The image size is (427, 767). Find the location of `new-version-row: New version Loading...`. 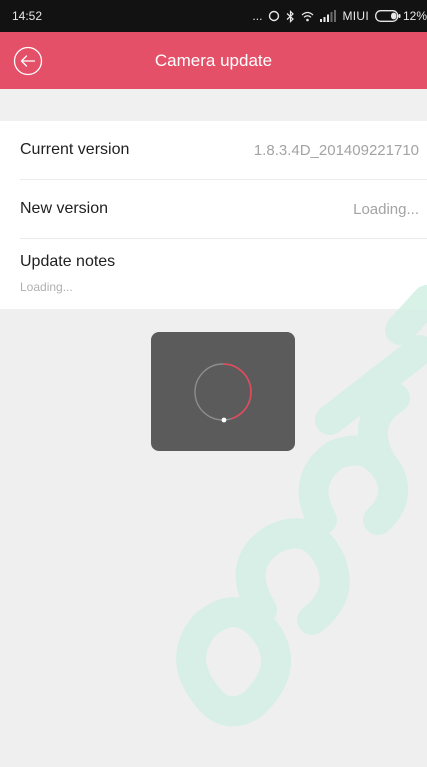

new-version-row: New version Loading... is located at coordinates (223, 209).